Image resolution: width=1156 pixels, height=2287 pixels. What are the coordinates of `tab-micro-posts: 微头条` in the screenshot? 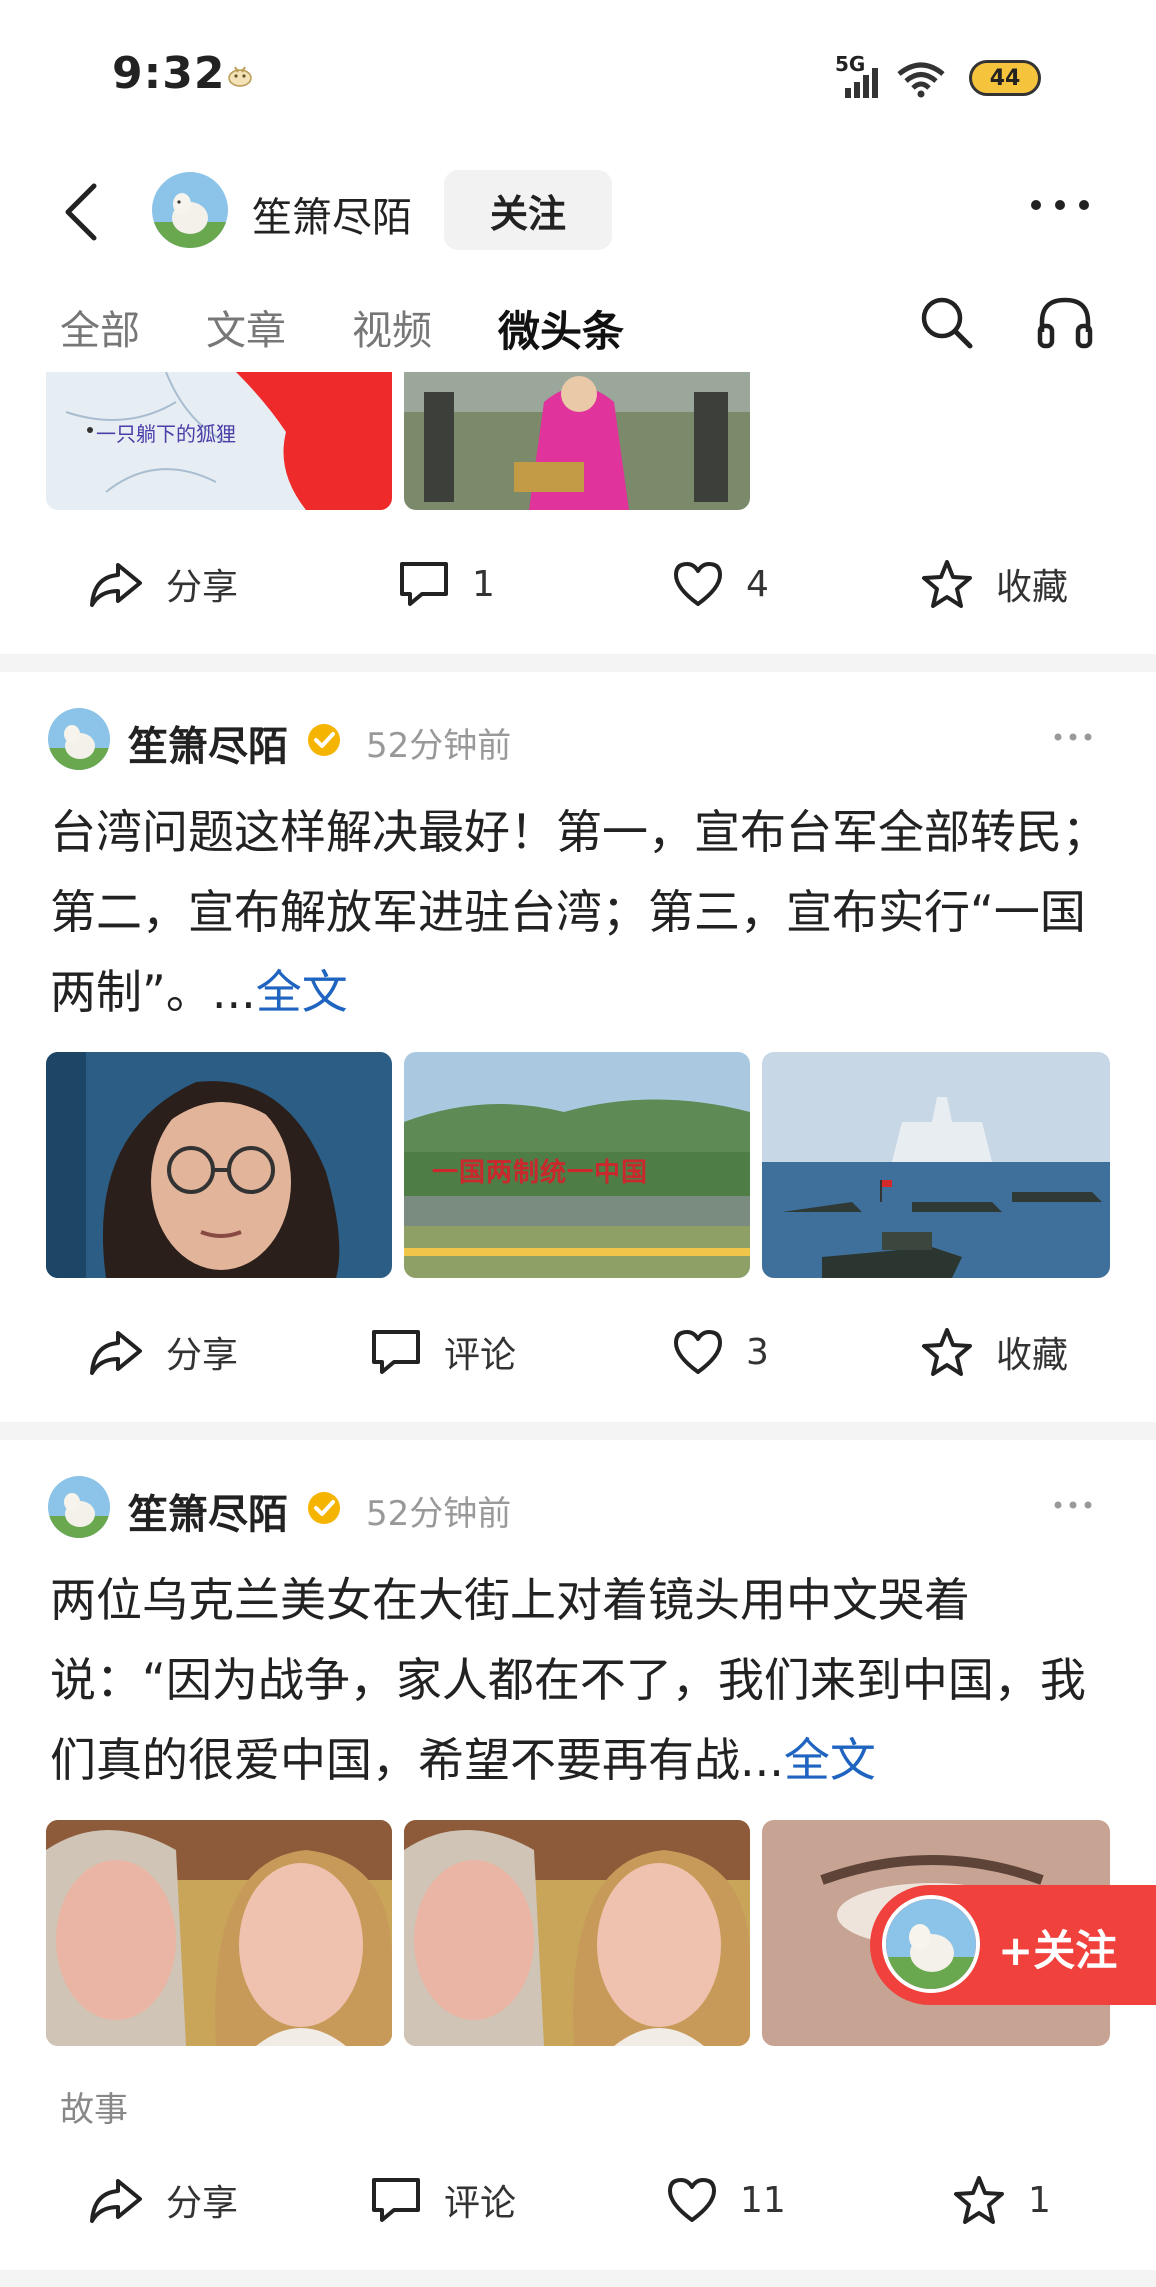 It's located at (561, 328).